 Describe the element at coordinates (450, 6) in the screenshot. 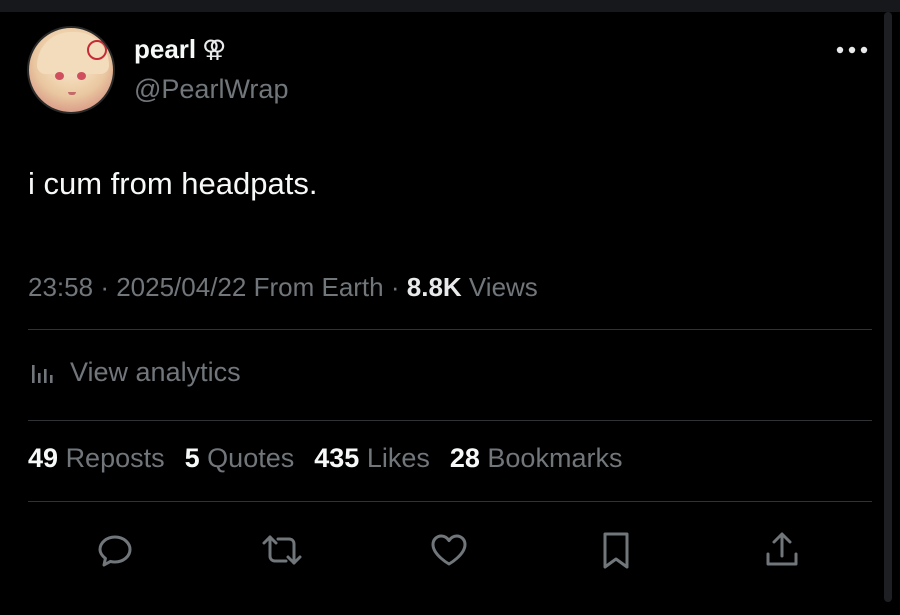

I see `top-bar` at that location.